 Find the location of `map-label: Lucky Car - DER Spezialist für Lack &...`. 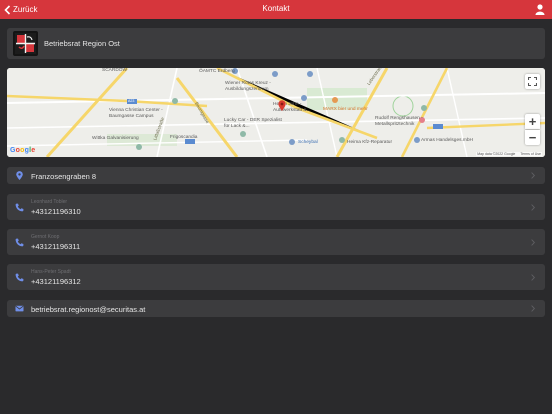

map-label: Lucky Car - DER Spezialist für Lack &... is located at coordinates (253, 123).